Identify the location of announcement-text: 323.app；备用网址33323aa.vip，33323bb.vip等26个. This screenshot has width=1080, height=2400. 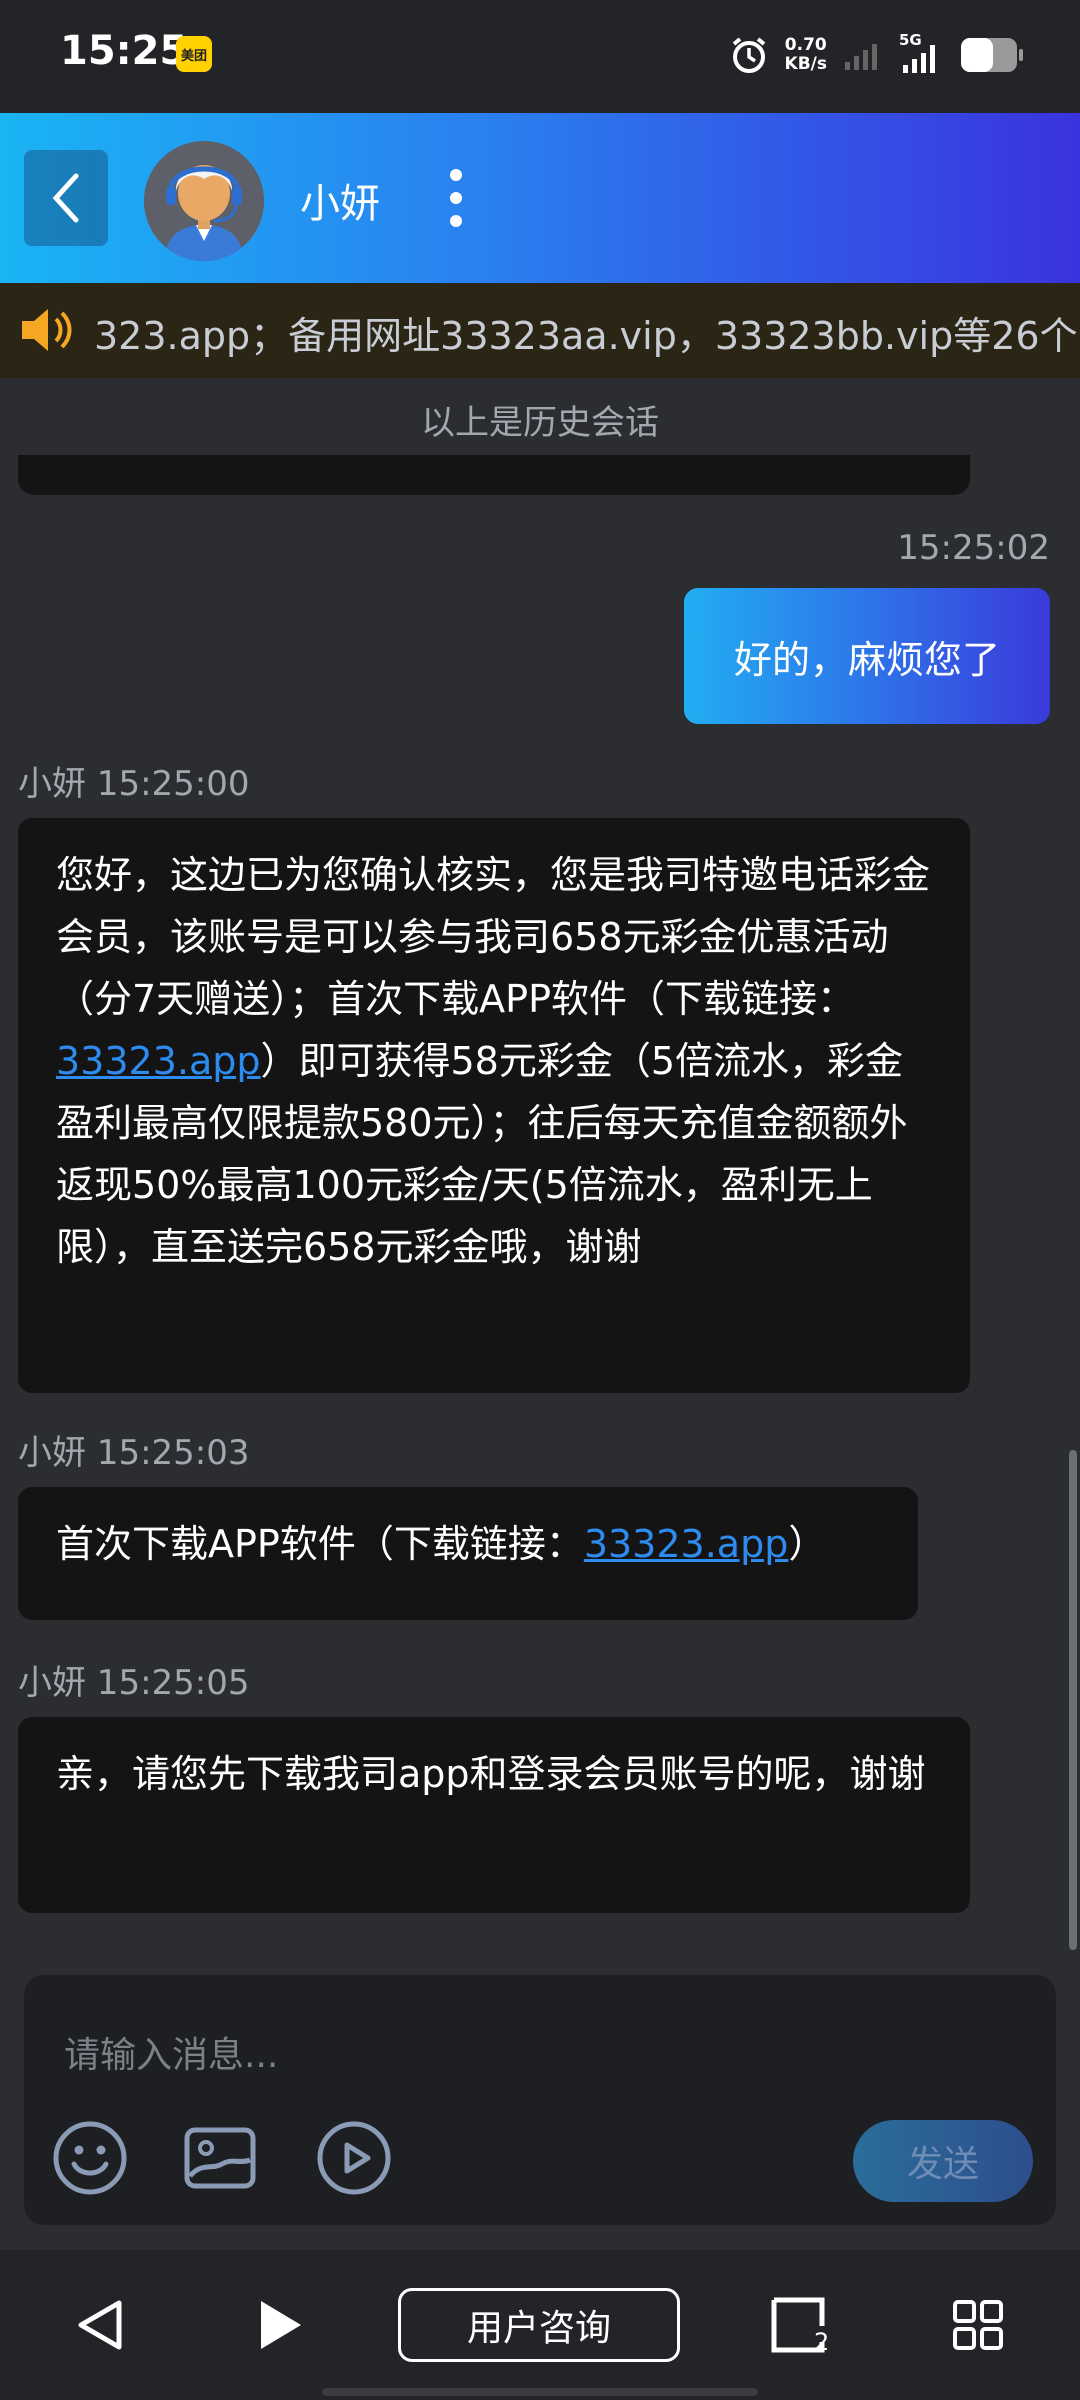
(586, 336).